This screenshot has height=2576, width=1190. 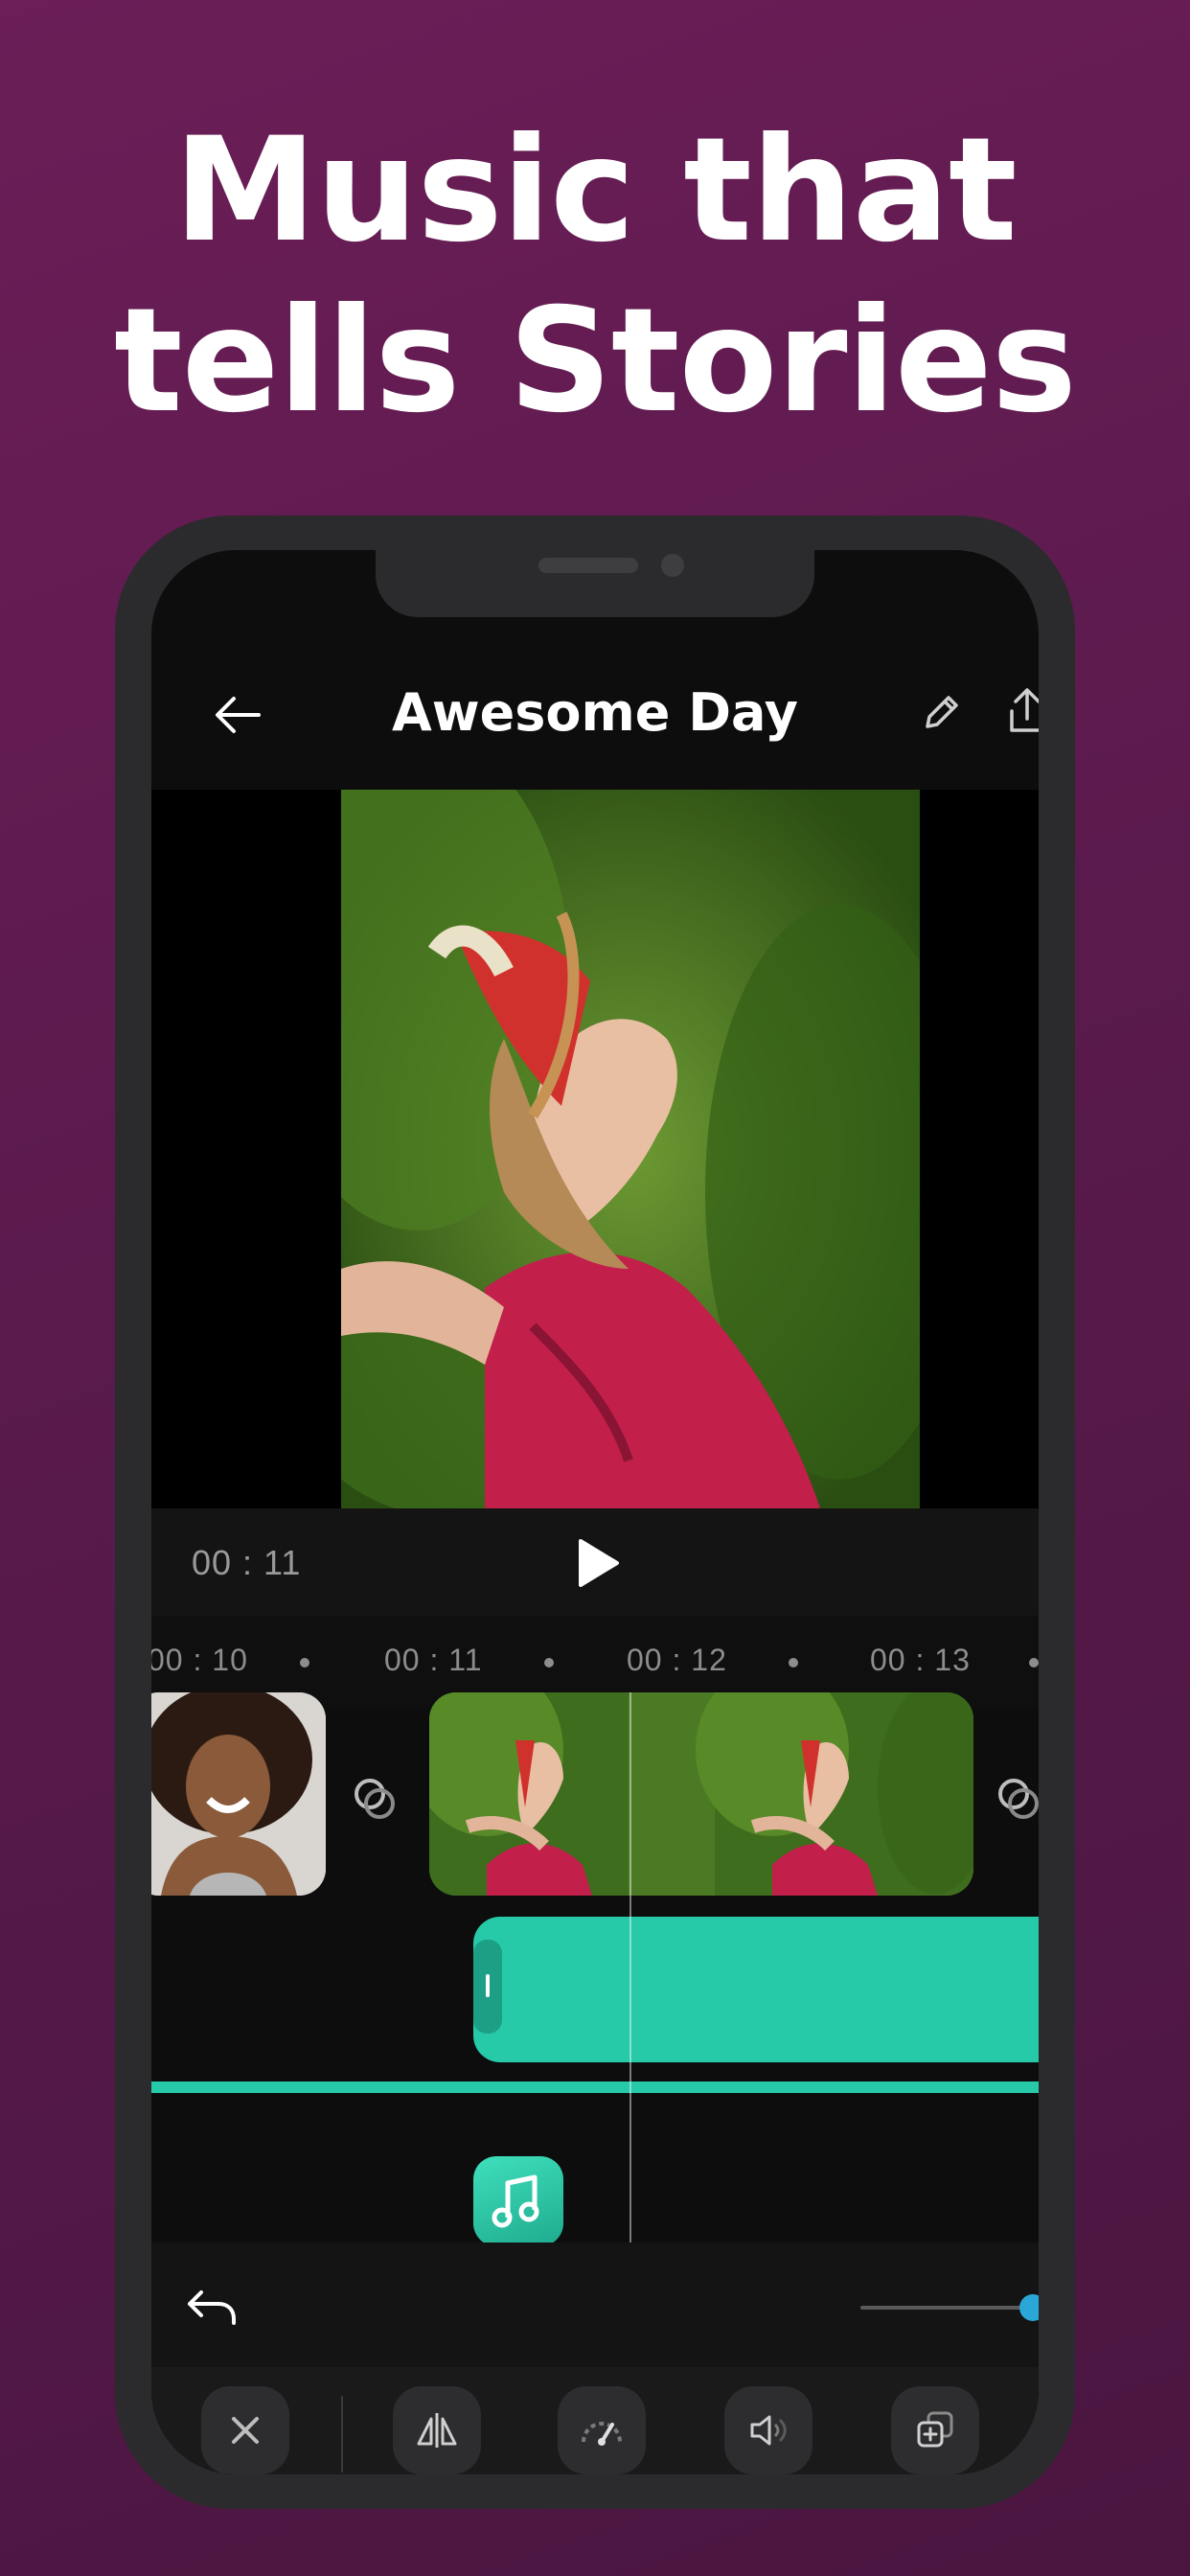 I want to click on edit-title-button, so click(x=941, y=713).